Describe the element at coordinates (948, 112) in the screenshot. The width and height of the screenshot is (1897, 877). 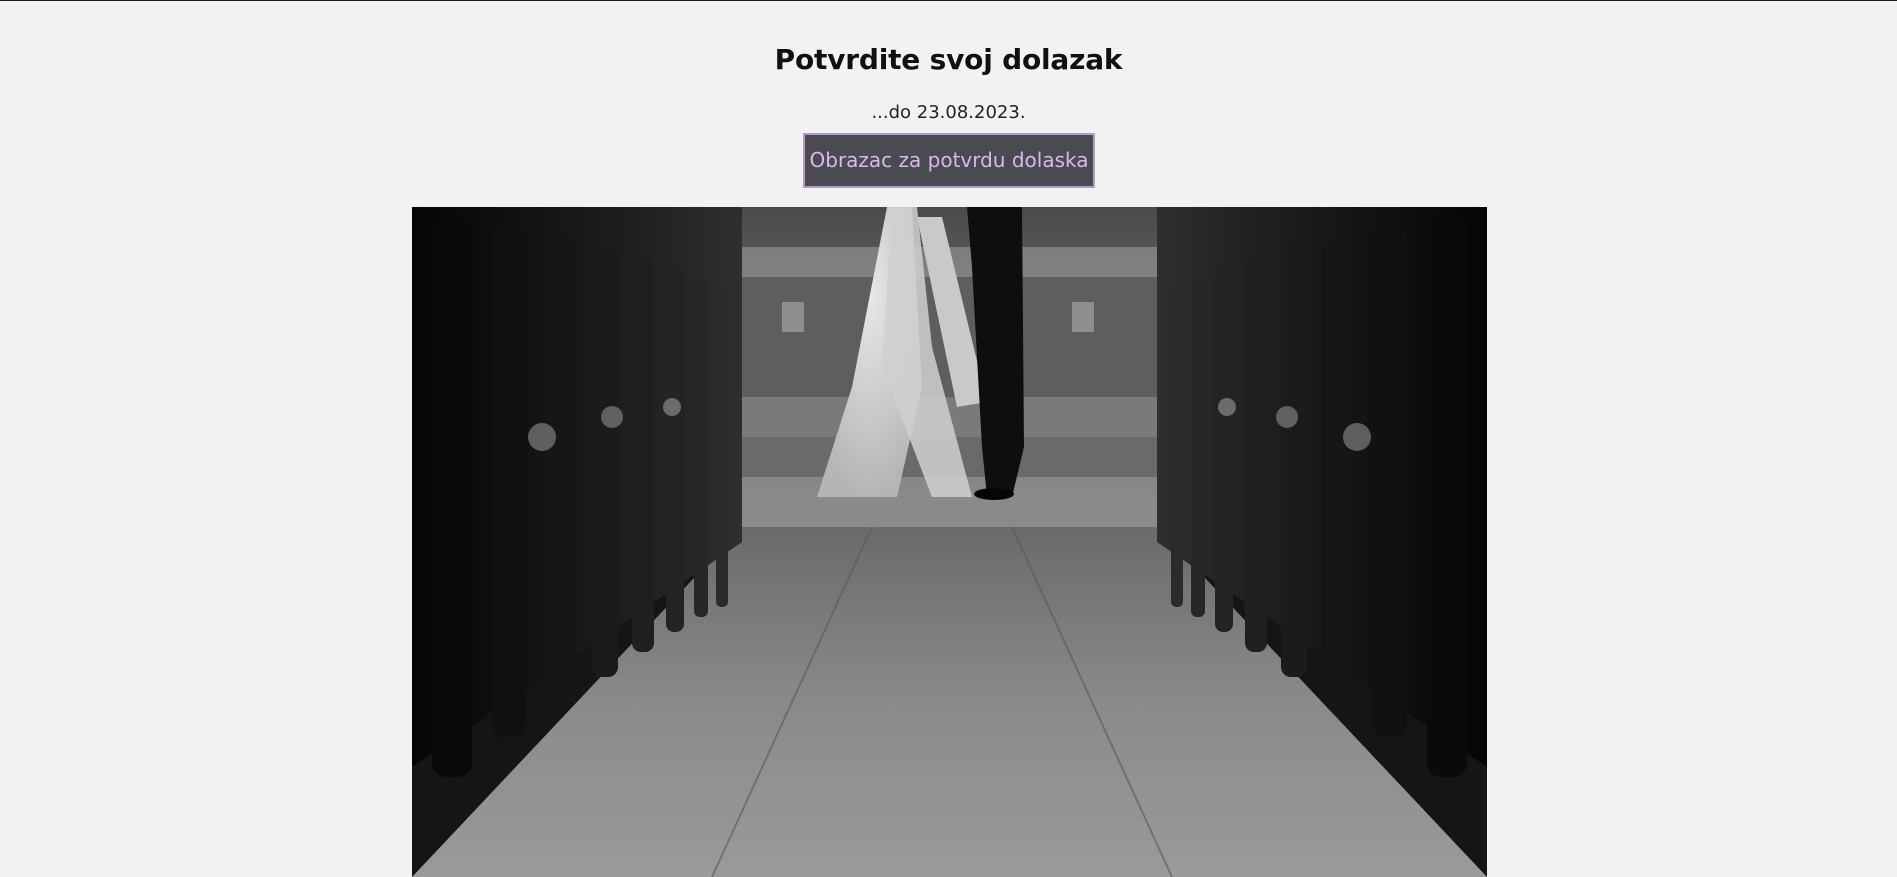
I see `rsvp-deadline: ...do 23.08.2023.` at that location.